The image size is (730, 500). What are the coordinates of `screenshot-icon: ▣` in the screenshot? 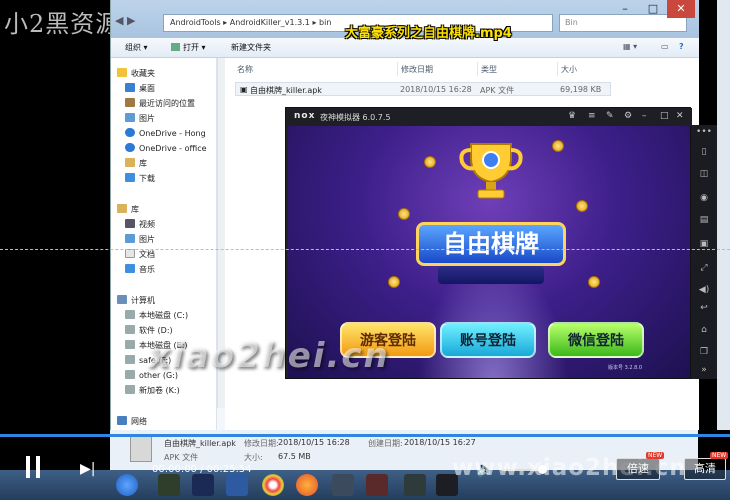 It's located at (704, 244).